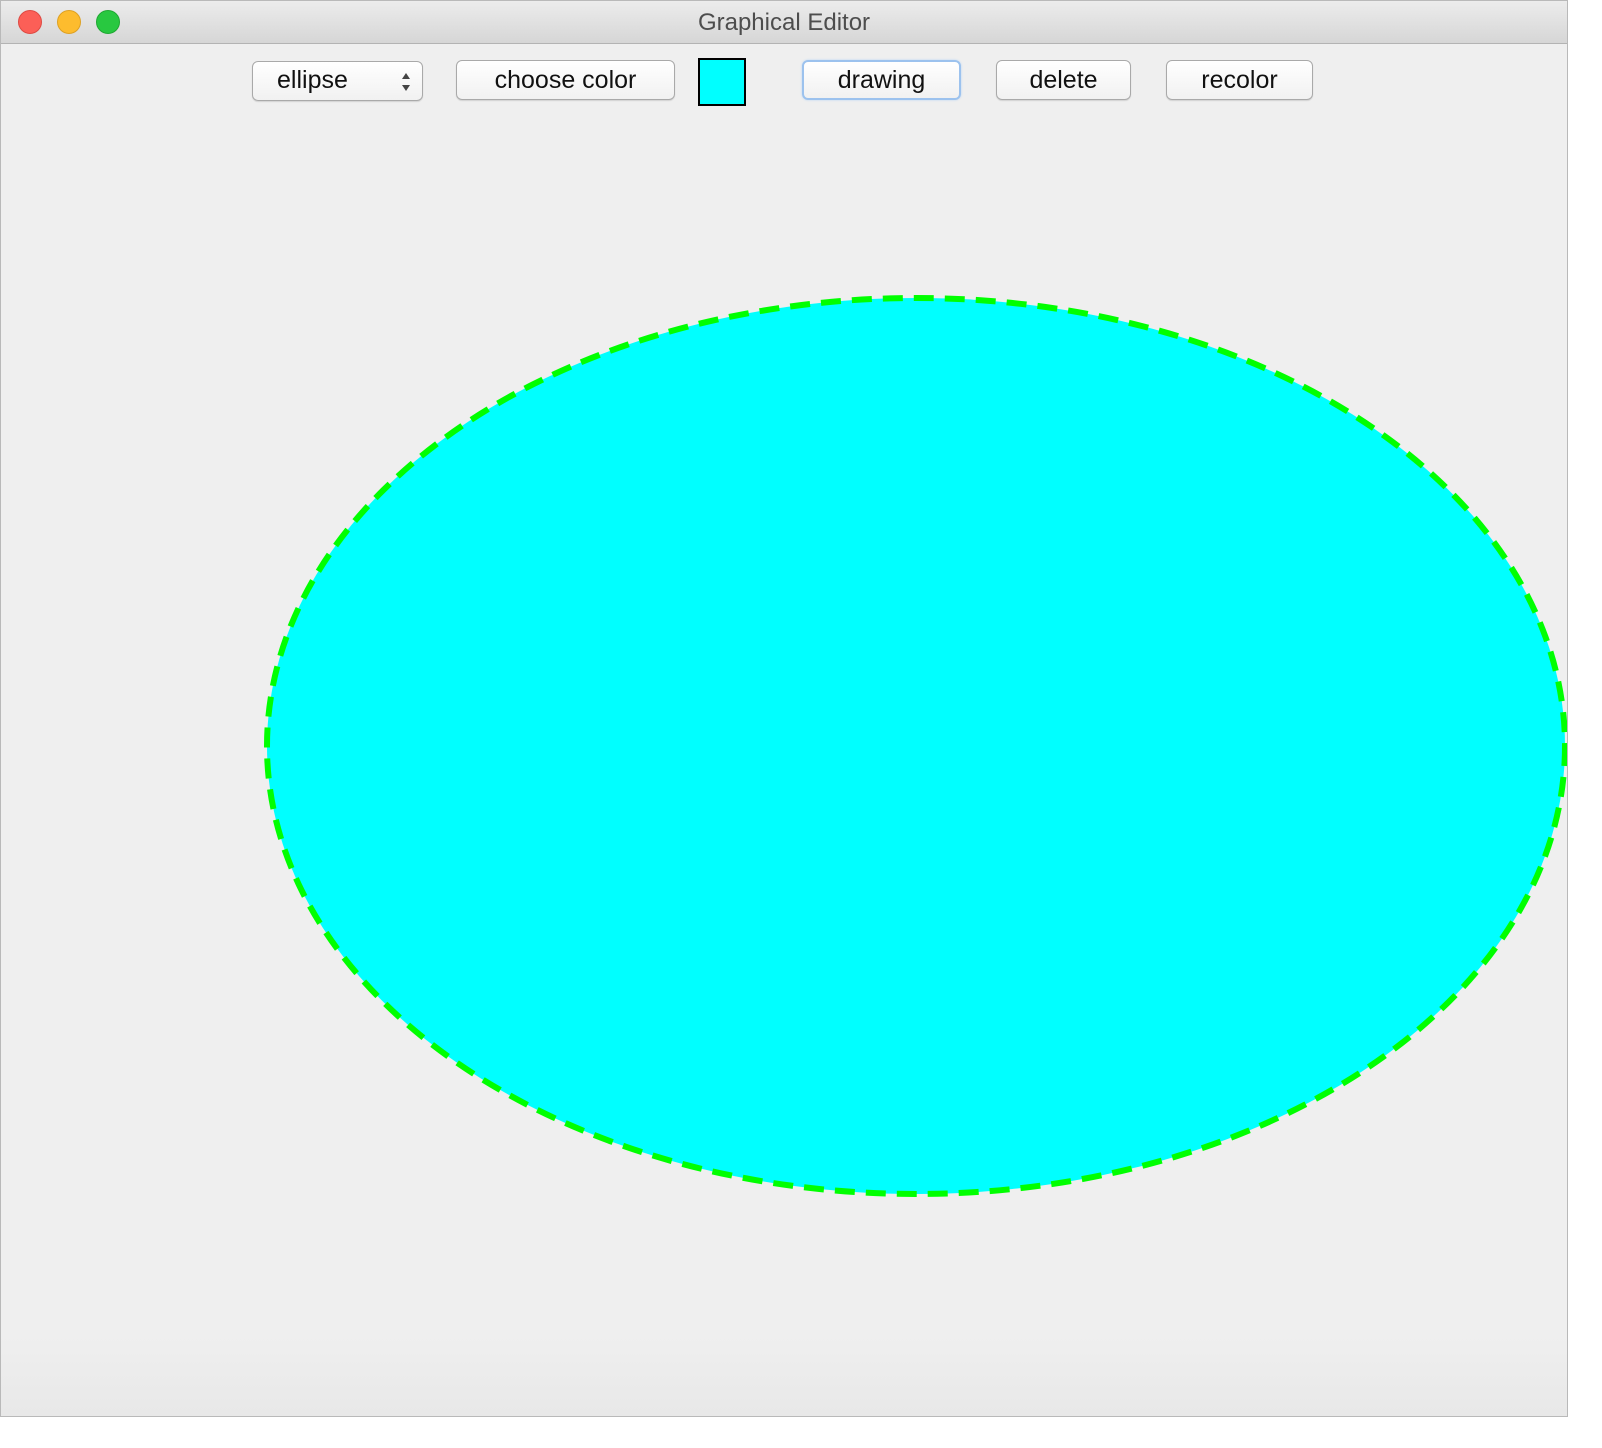 The height and width of the screenshot is (1448, 1602). What do you see at coordinates (881, 80) in the screenshot?
I see `drawing-button: drawing` at bounding box center [881, 80].